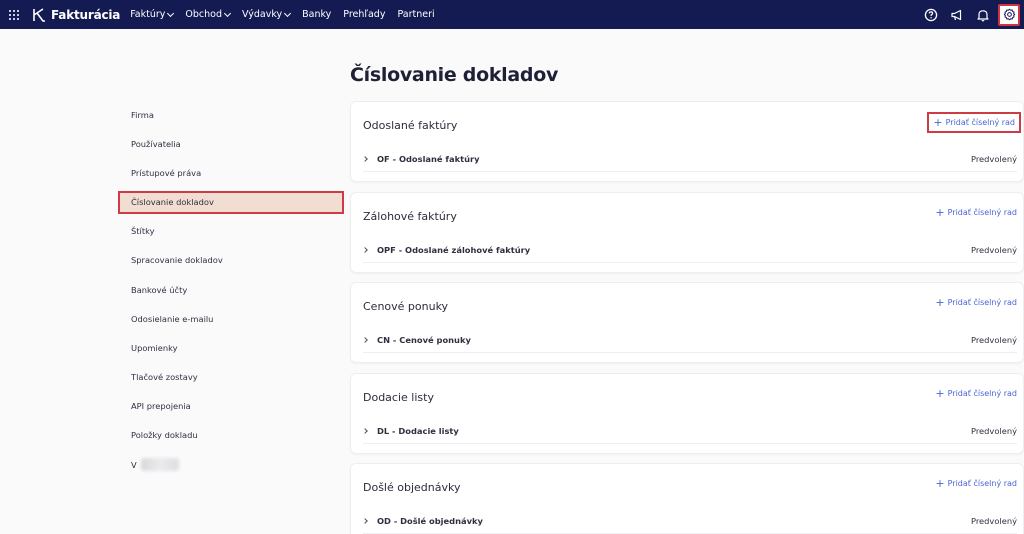 This screenshot has height=534, width=1024. What do you see at coordinates (689, 159) in the screenshot?
I see `number-series-row: OF - Odoslané faktúry Predvolený` at bounding box center [689, 159].